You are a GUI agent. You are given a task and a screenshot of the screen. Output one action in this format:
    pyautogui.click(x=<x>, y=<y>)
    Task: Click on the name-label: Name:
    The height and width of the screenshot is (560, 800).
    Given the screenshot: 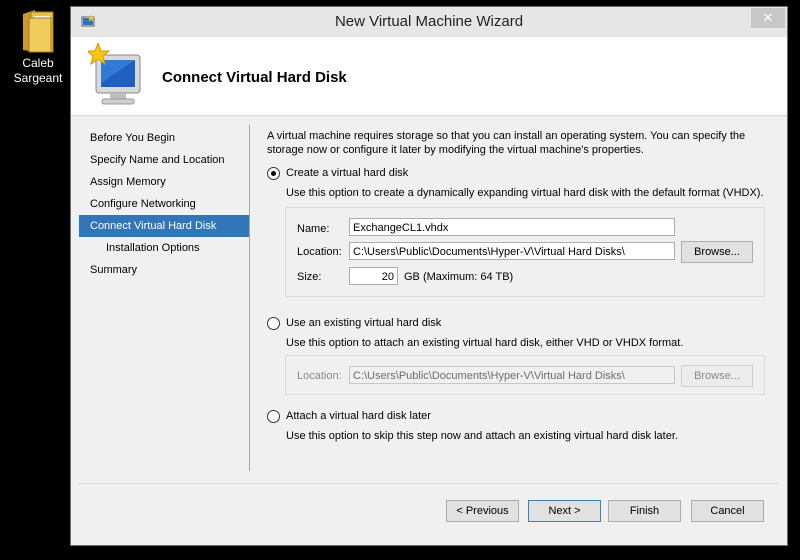 What is the action you would take?
    pyautogui.click(x=313, y=229)
    